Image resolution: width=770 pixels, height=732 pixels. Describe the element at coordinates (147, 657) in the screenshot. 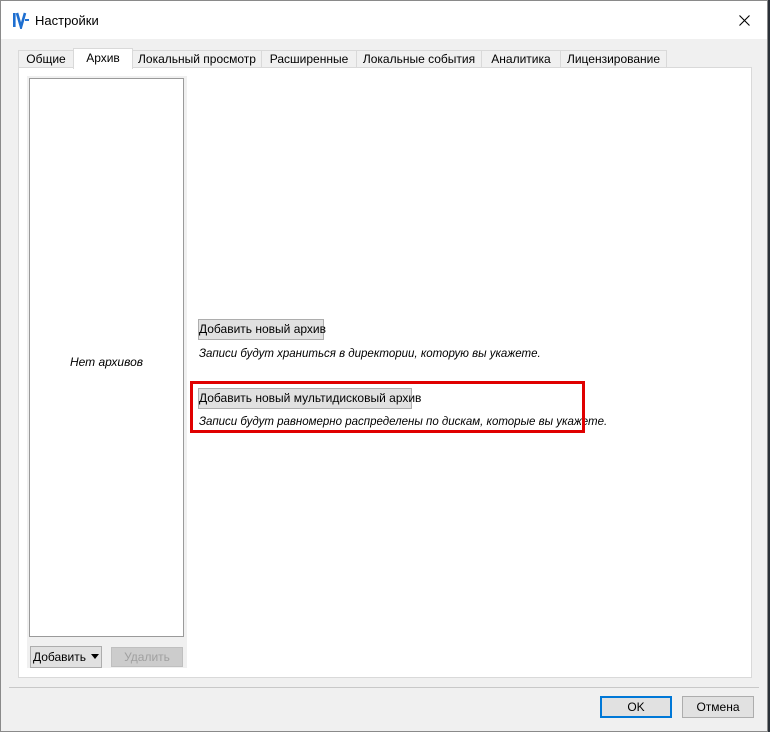

I see `delete-button: Удалить` at that location.